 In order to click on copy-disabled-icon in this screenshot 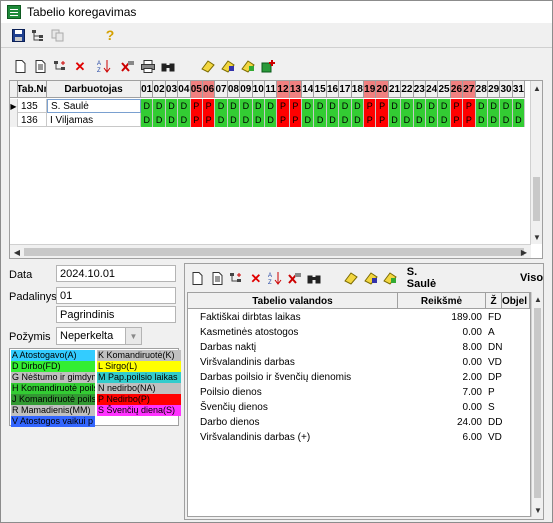, I will do `click(58, 35)`.